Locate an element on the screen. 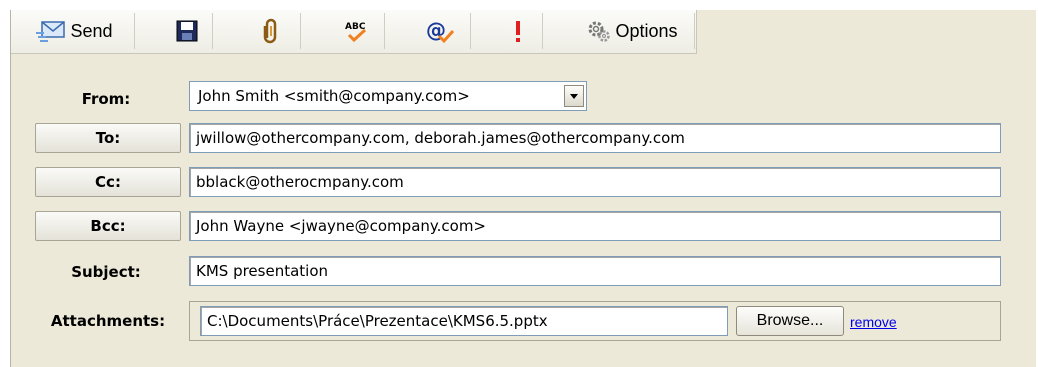 This screenshot has height=367, width=1038. toolbar: Send ABC @ Options is located at coordinates (354, 32).